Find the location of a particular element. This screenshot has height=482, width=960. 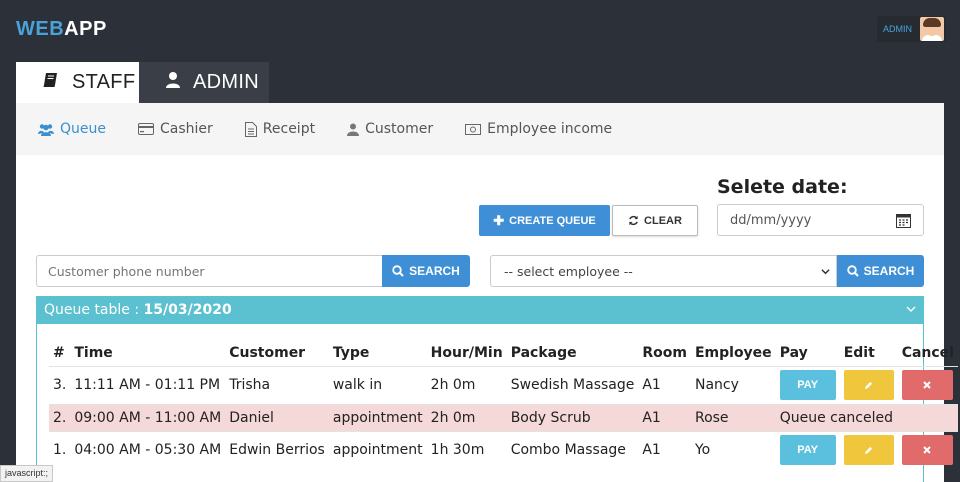

search-employee-label: SEARCH is located at coordinates (889, 271).